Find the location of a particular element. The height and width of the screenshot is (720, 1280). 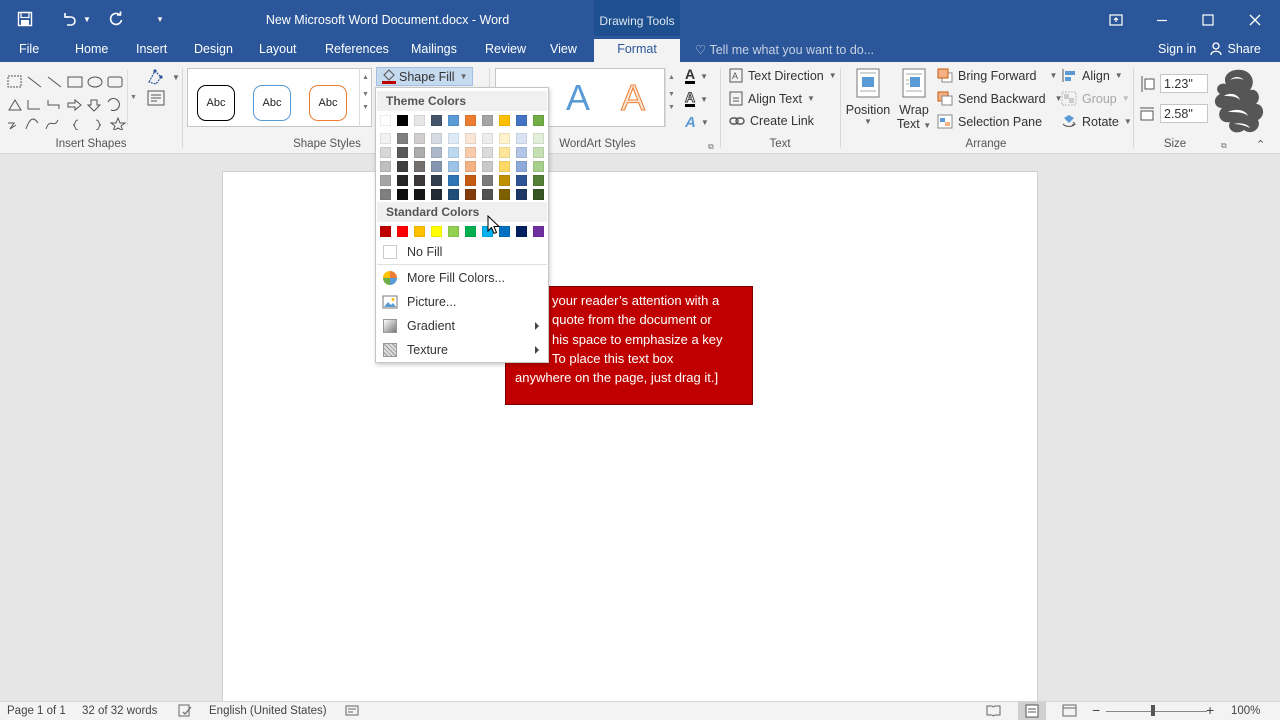

zoom-in-icon: + is located at coordinates (1210, 710).